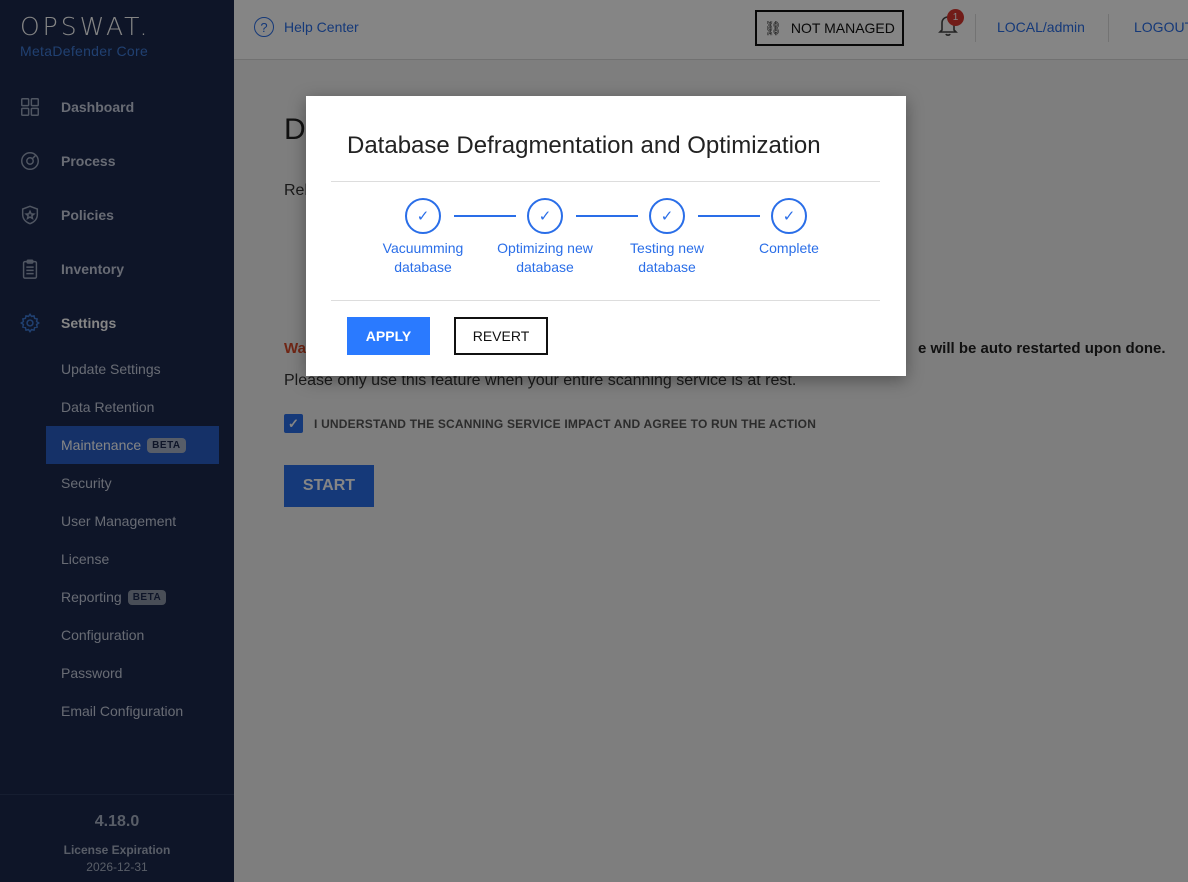 The height and width of the screenshot is (882, 1188). Describe the element at coordinates (545, 237) in the screenshot. I see `step-optimizing: ✓ Optimizing new database` at that location.